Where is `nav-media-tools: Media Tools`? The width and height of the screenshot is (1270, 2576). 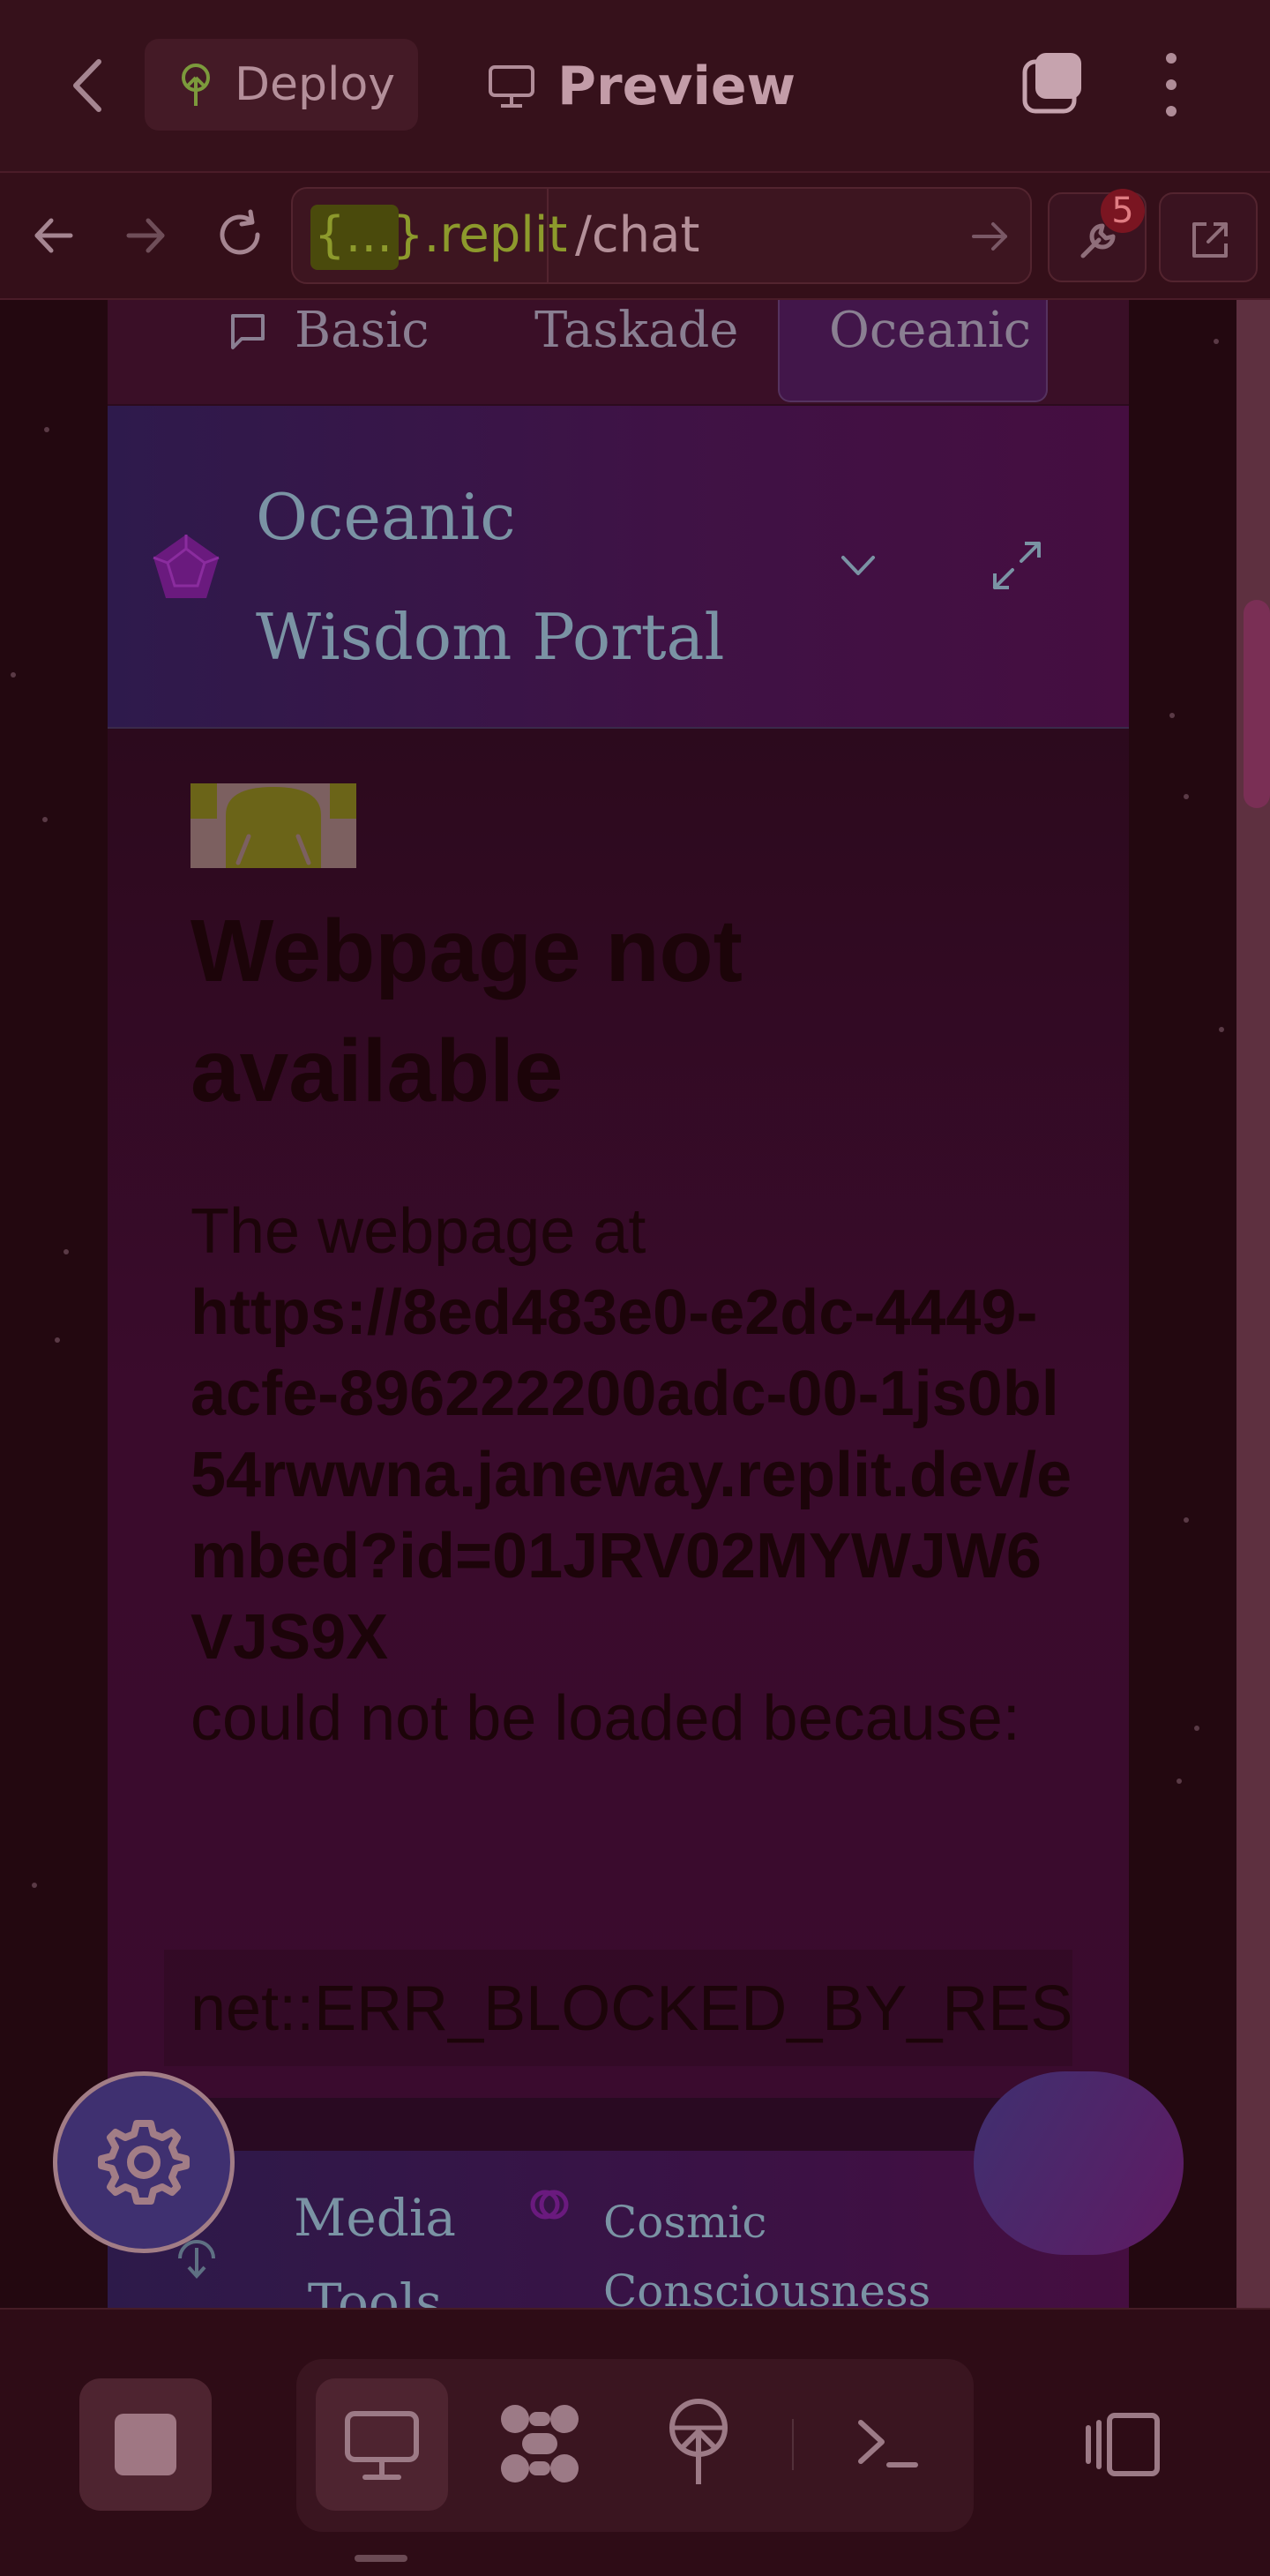
nav-media-tools: Media Tools is located at coordinates (375, 2242).